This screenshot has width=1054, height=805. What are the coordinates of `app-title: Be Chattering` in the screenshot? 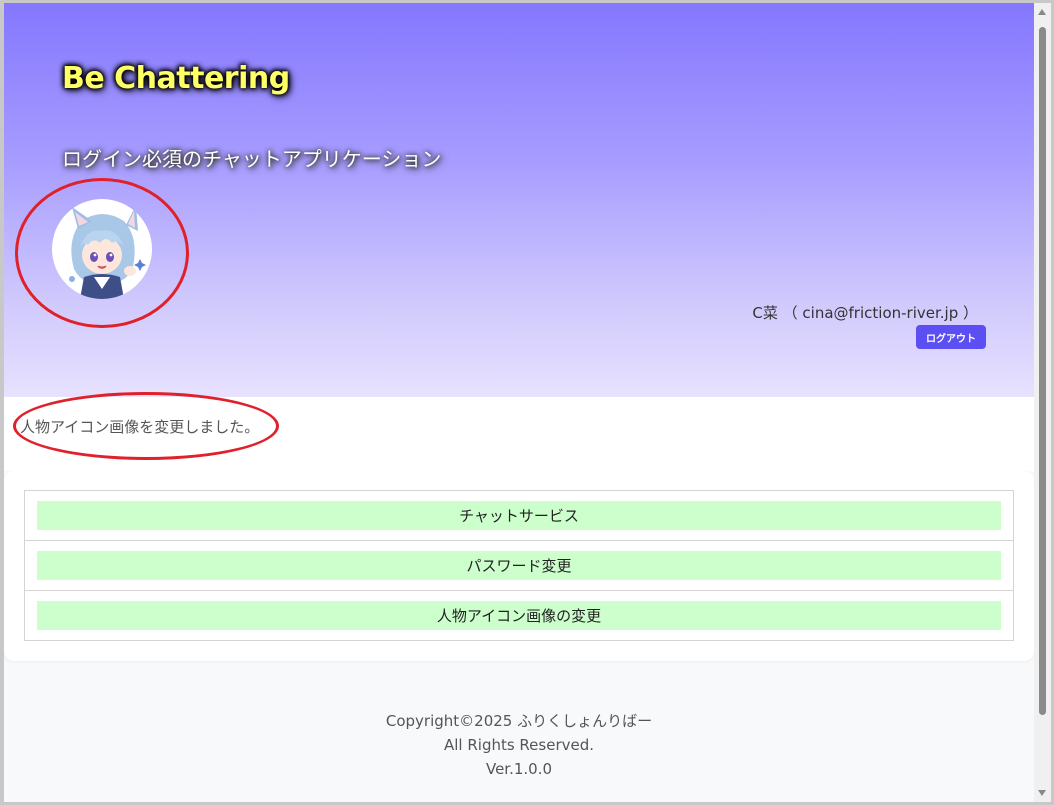 It's located at (176, 78).